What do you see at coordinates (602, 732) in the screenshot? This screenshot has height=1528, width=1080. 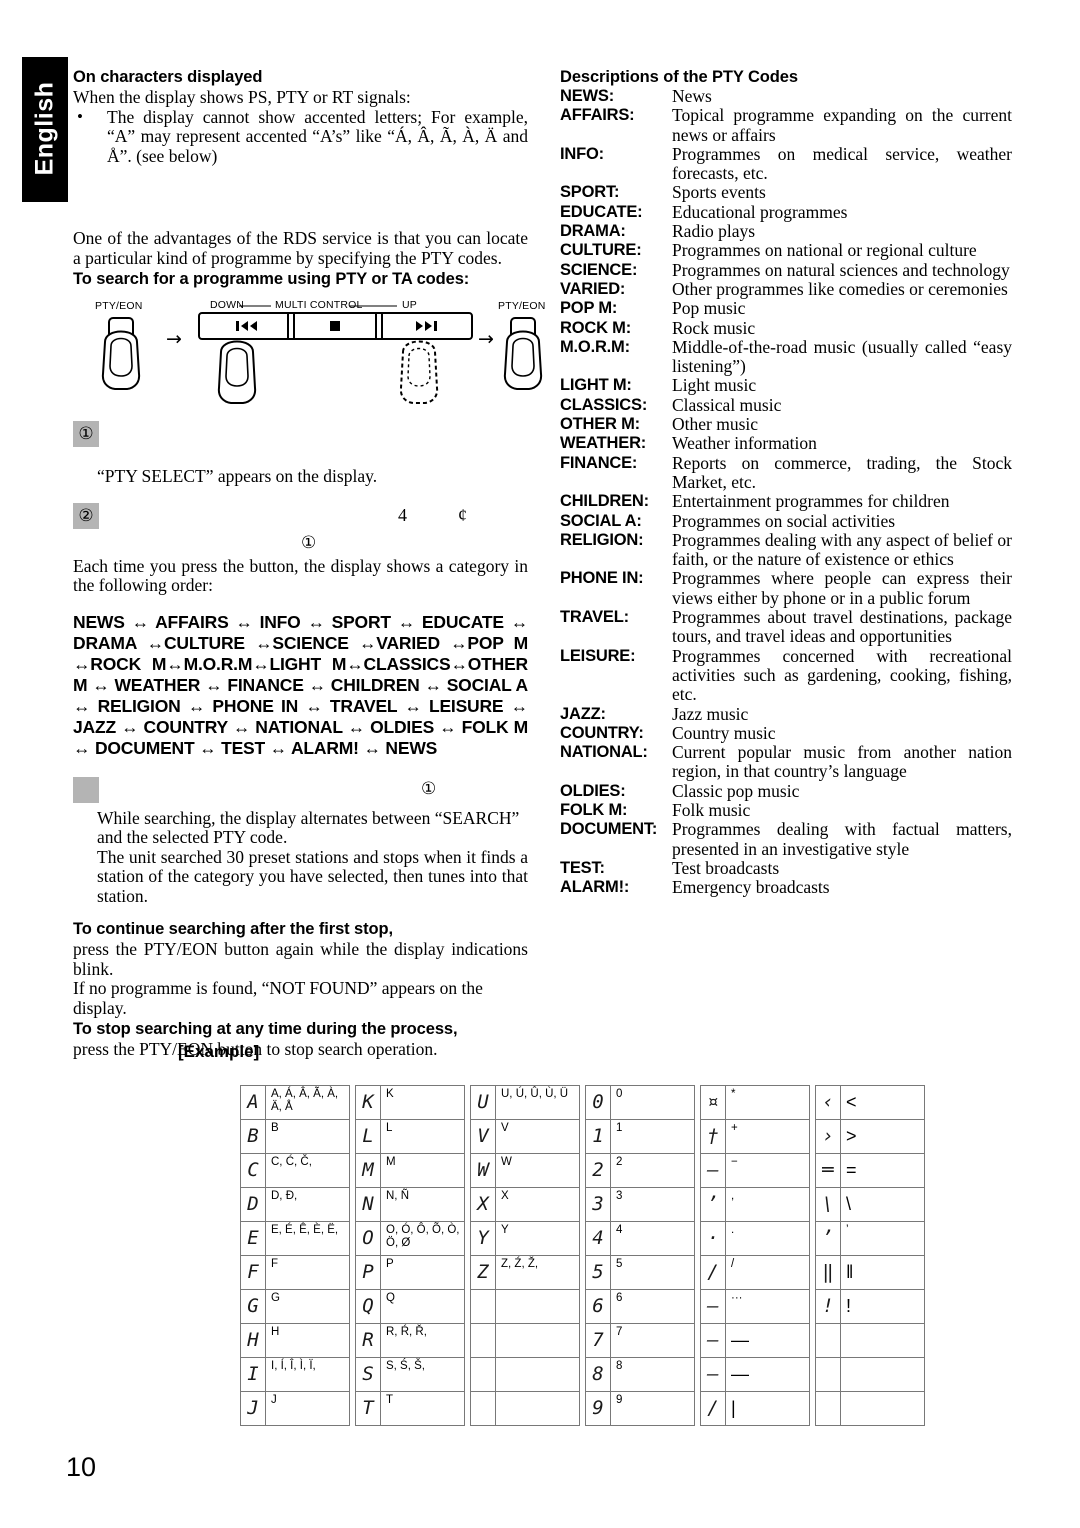 I see `pty-code-term: COUNTRY:` at bounding box center [602, 732].